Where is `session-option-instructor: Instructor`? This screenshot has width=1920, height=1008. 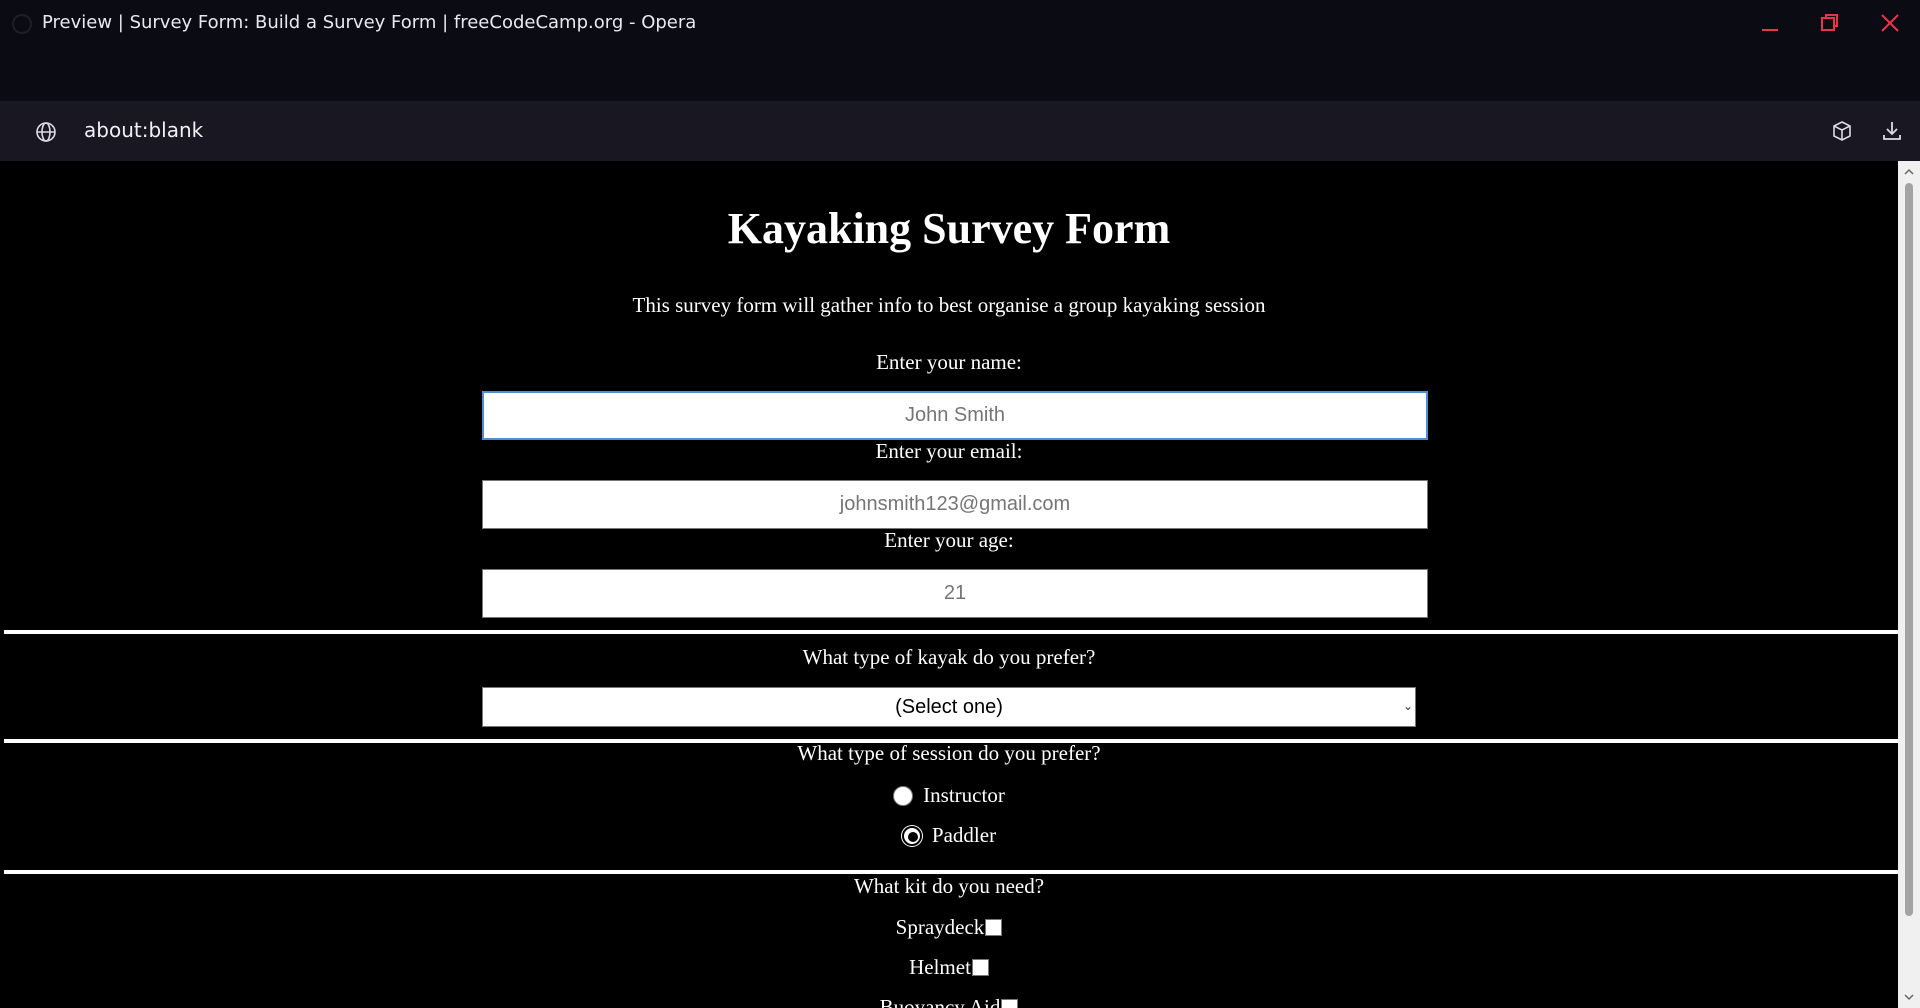 session-option-instructor: Instructor is located at coordinates (949, 795).